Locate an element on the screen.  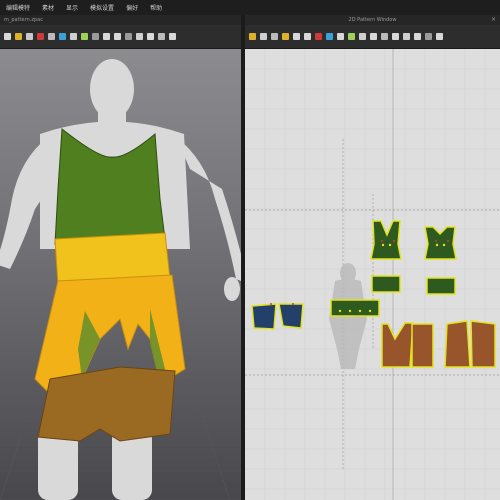
shorts-3d is located at coordinates (106, 404).